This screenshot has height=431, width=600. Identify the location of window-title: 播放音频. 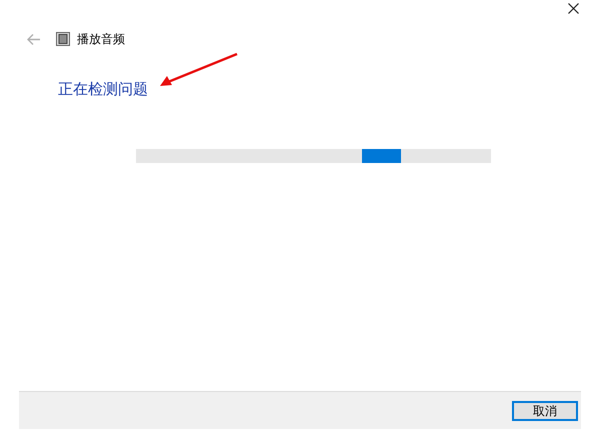
(101, 39).